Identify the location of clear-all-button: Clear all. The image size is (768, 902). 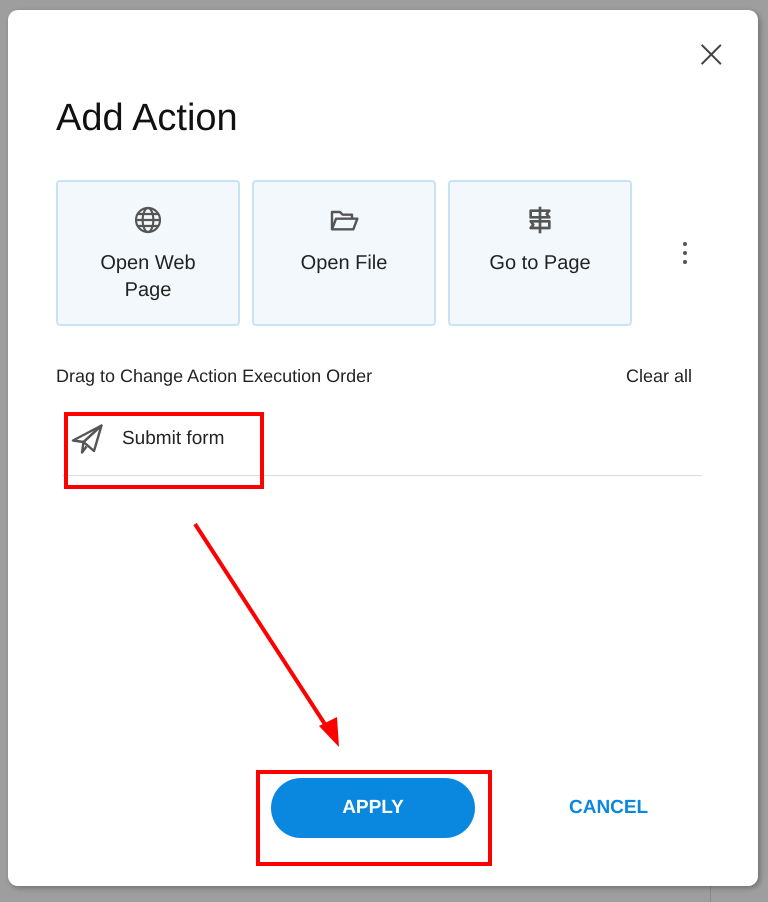
(659, 376).